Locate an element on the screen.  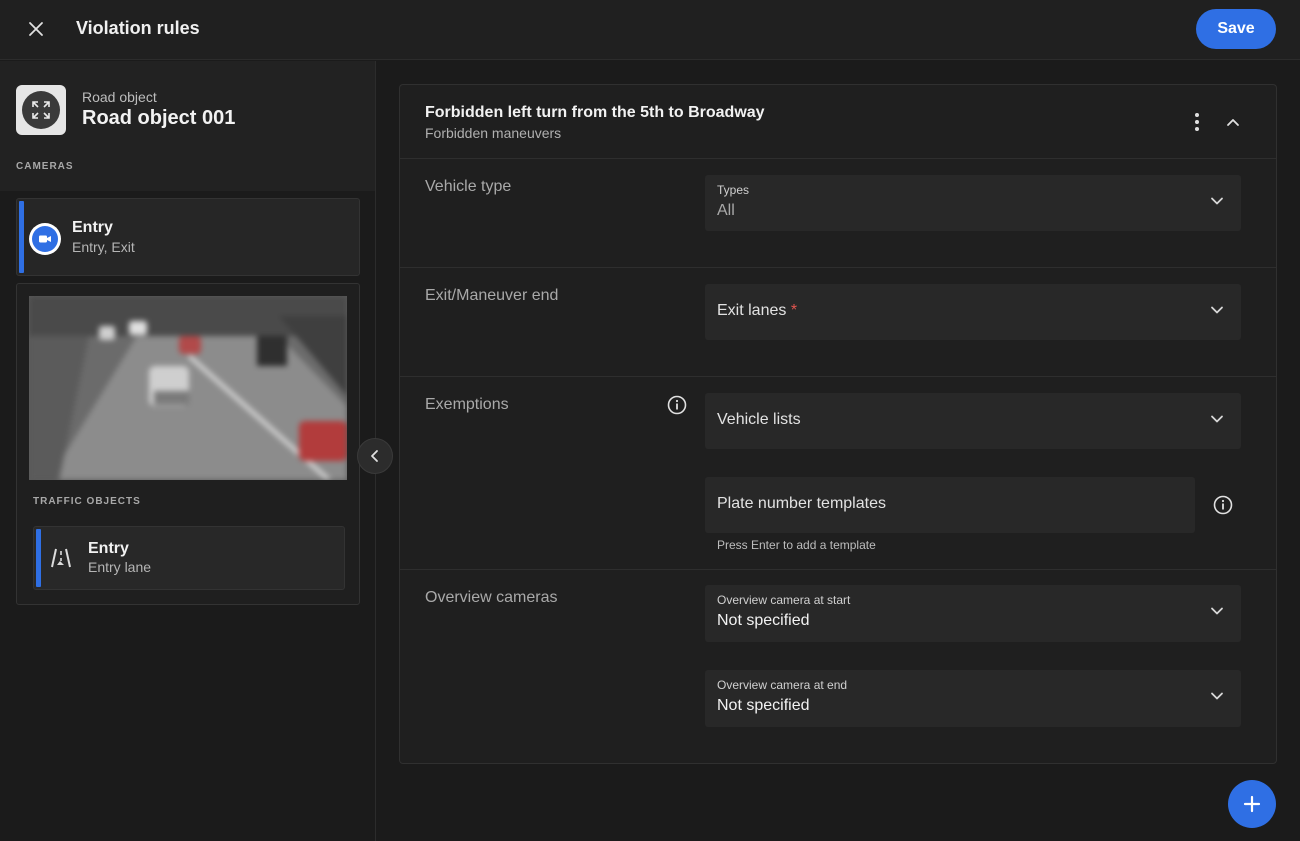
overview-camera-start-label: Overview camera at start is located at coordinates (784, 600).